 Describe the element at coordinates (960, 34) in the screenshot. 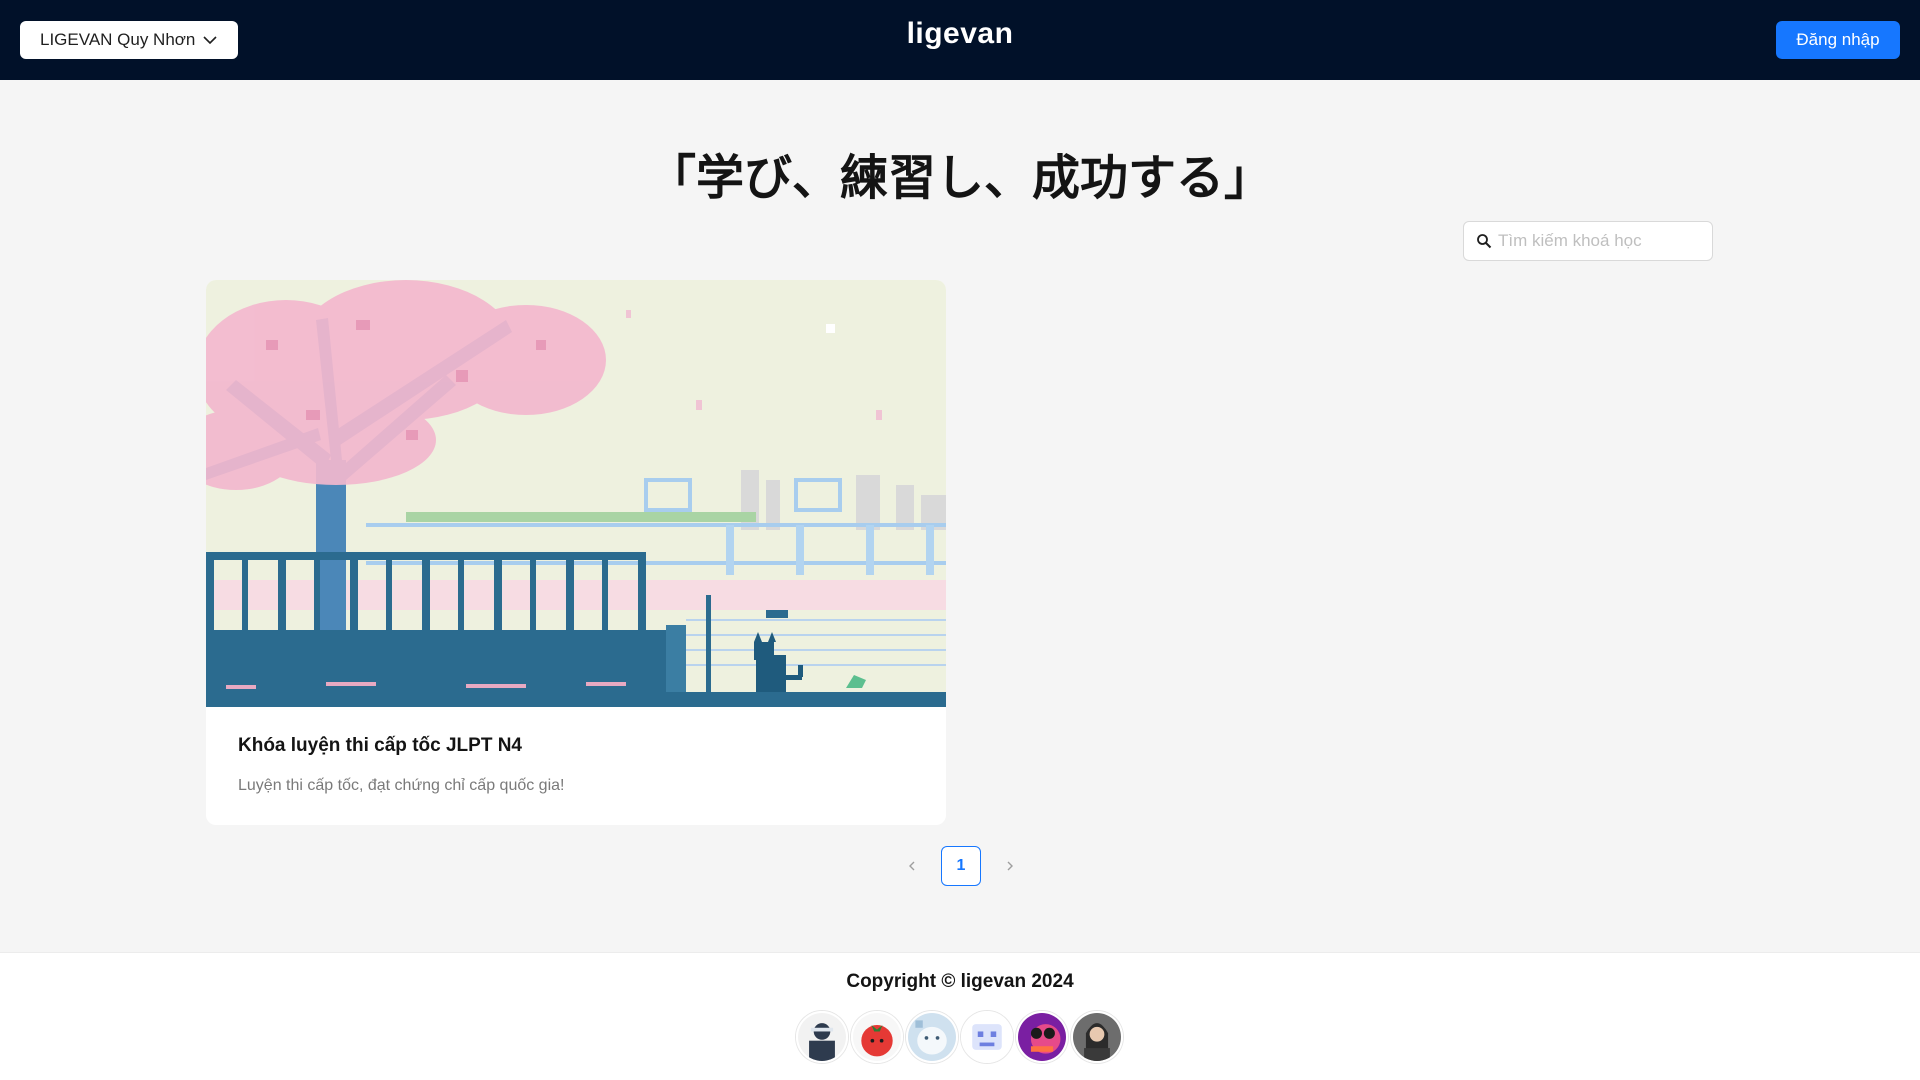

I see `site-logo: ligevan` at that location.